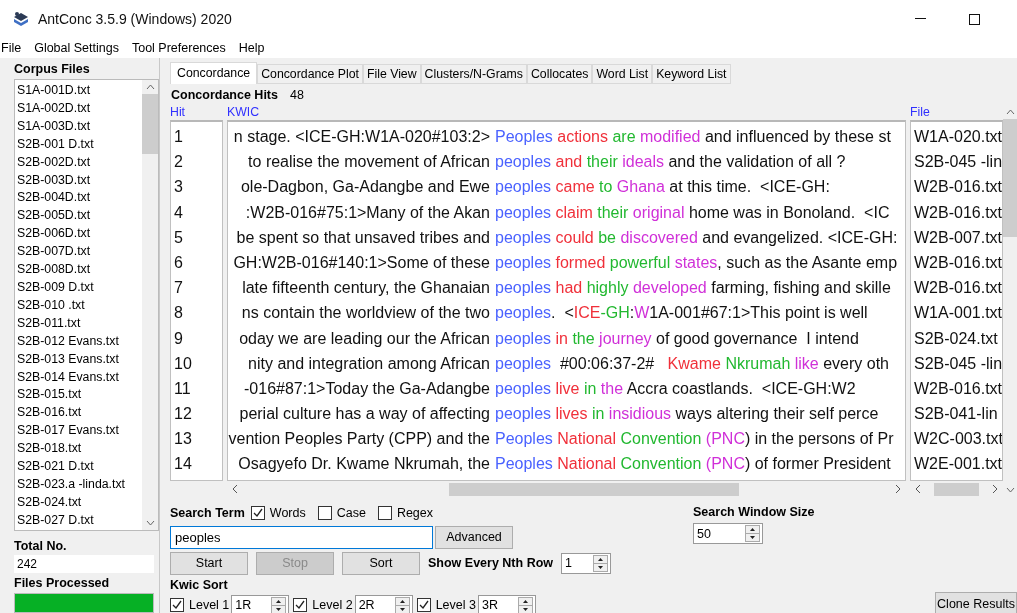  What do you see at coordinates (391, 74) in the screenshot?
I see `tab: File View` at bounding box center [391, 74].